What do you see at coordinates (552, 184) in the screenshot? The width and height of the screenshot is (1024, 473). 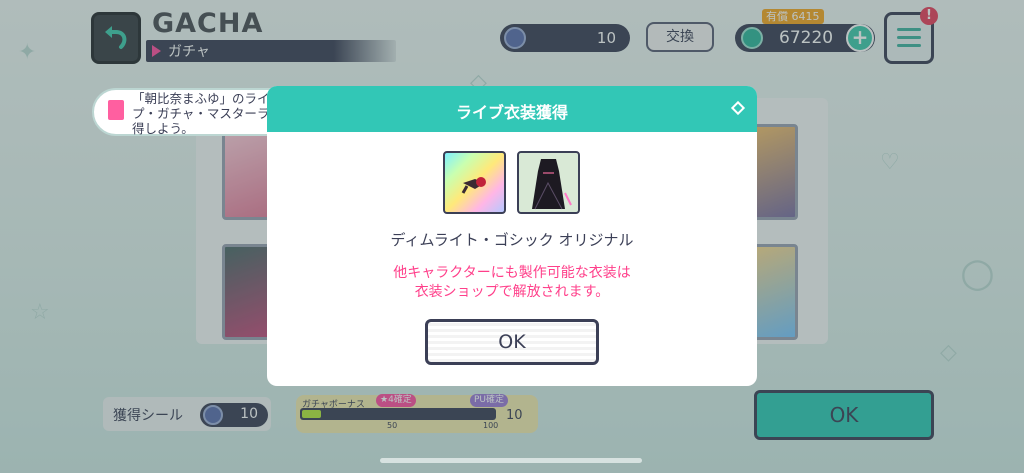 I see `gothic-dress-icon` at bounding box center [552, 184].